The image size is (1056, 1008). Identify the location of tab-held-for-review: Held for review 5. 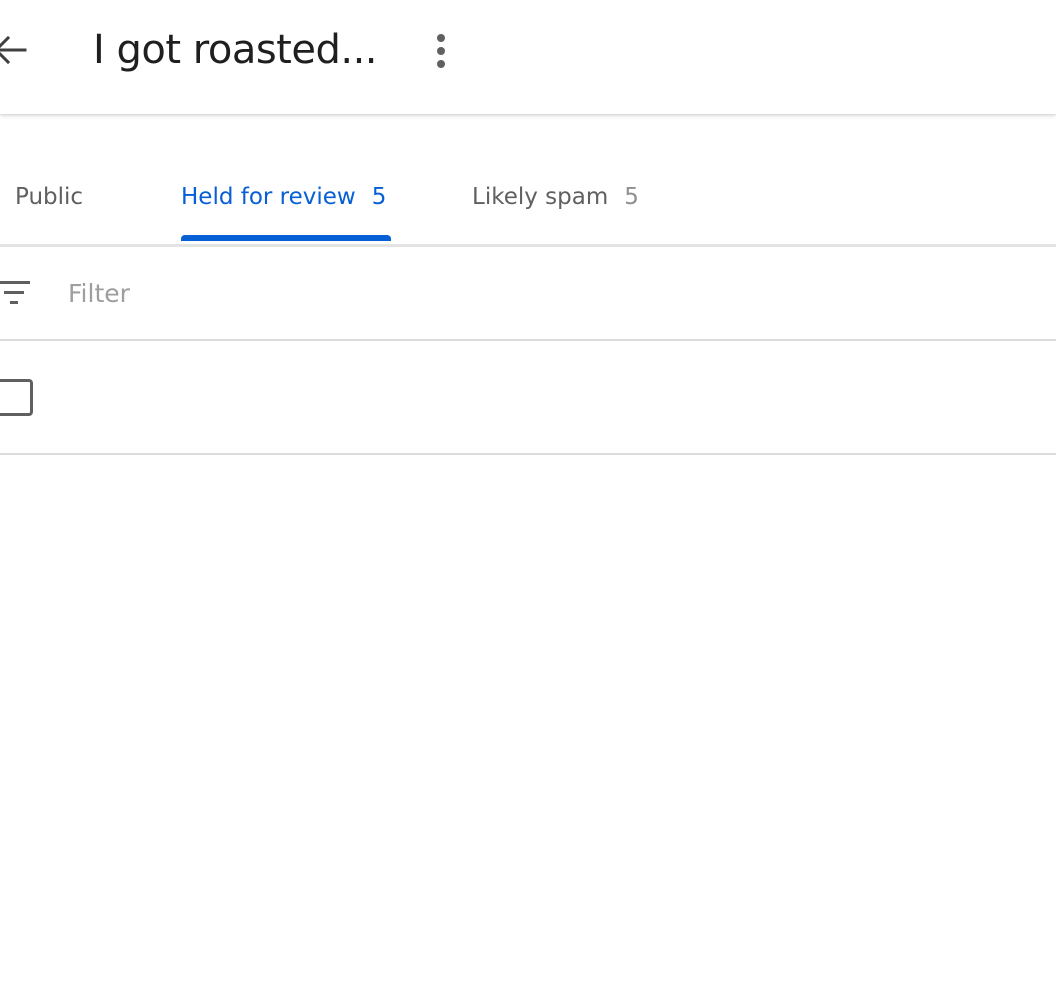
(283, 197).